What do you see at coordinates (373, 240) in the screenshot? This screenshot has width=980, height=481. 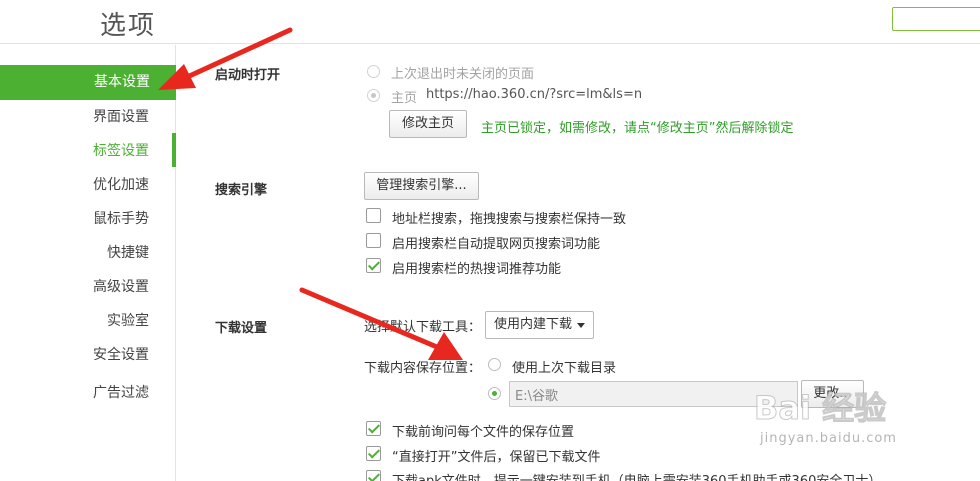 I see `search-extract-checkbox` at bounding box center [373, 240].